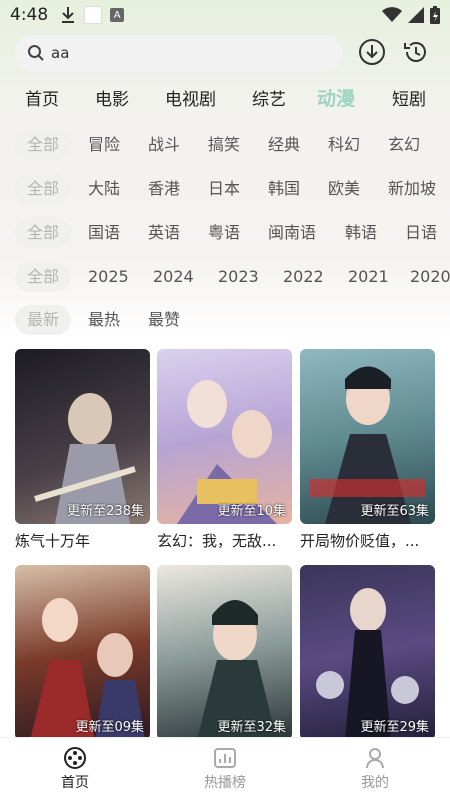 Image resolution: width=450 pixels, height=800 pixels. I want to click on region-chip: 欧美, so click(344, 189).